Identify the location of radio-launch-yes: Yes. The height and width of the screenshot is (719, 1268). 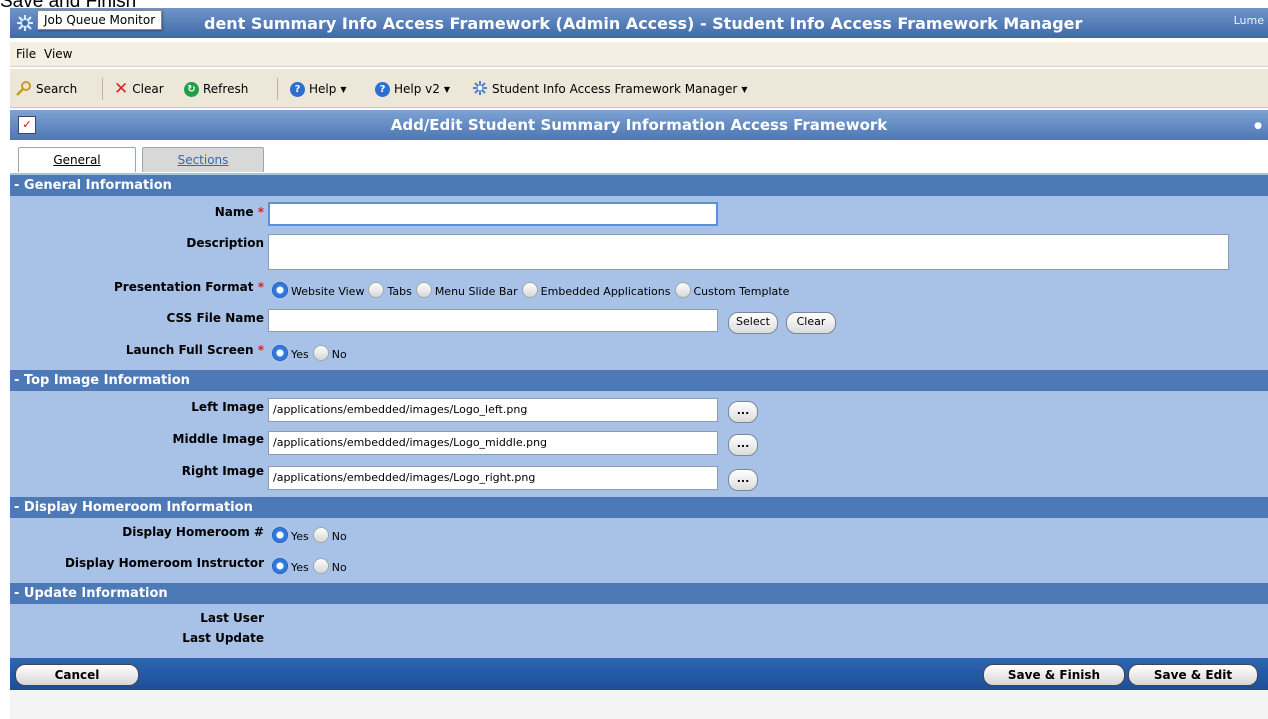
(290, 353).